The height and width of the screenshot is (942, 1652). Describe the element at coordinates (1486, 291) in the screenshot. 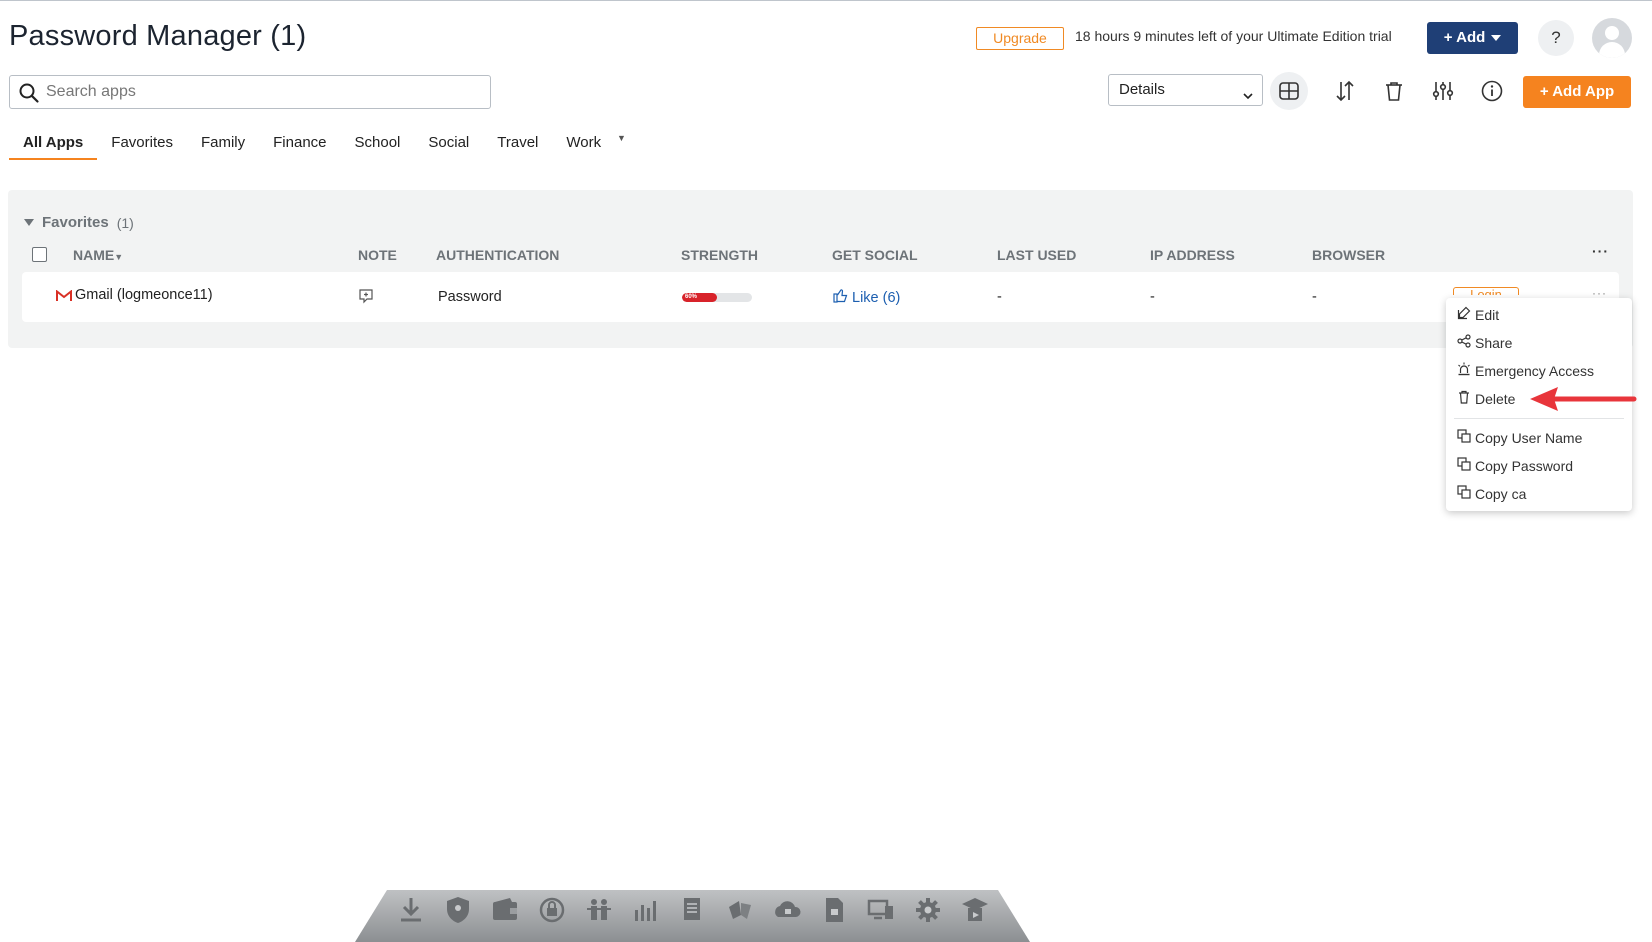

I see `login-button: Login` at that location.